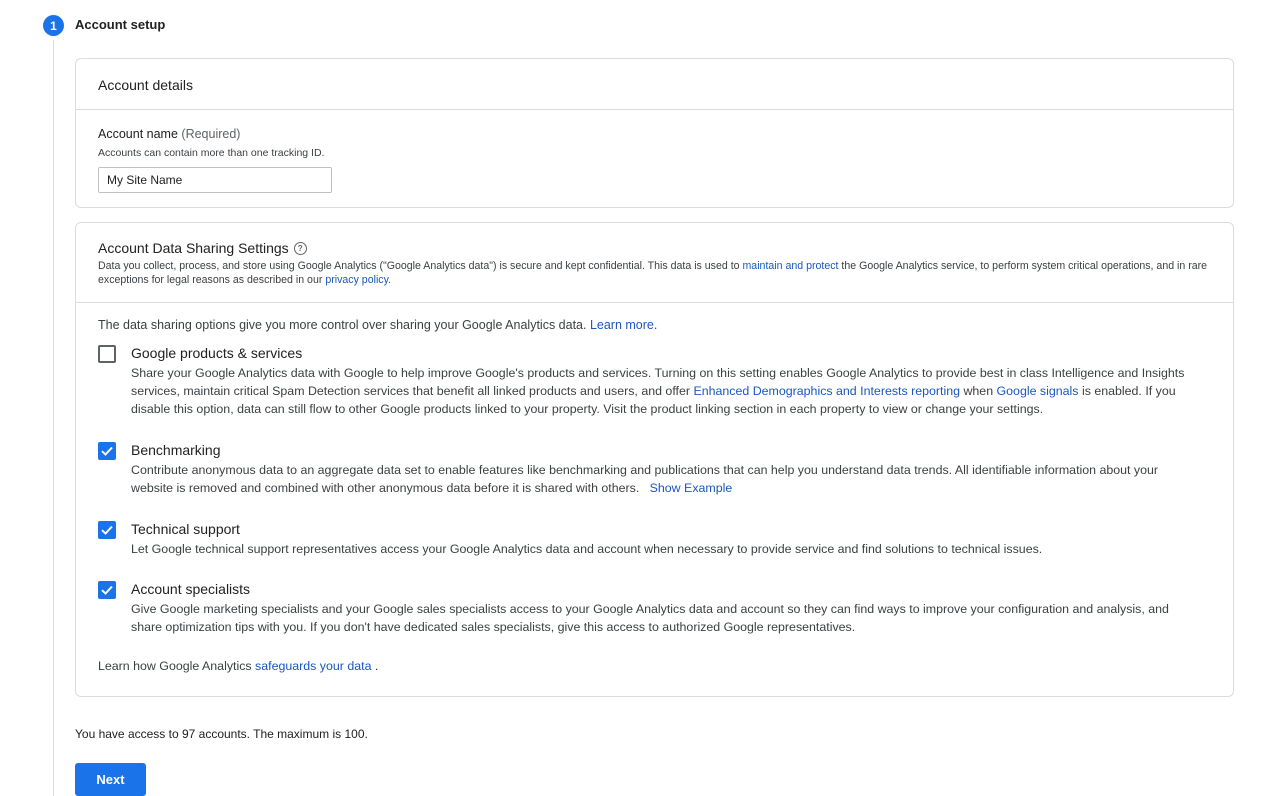  Describe the element at coordinates (623, 325) in the screenshot. I see `learn-more-link: Learn more.` at that location.